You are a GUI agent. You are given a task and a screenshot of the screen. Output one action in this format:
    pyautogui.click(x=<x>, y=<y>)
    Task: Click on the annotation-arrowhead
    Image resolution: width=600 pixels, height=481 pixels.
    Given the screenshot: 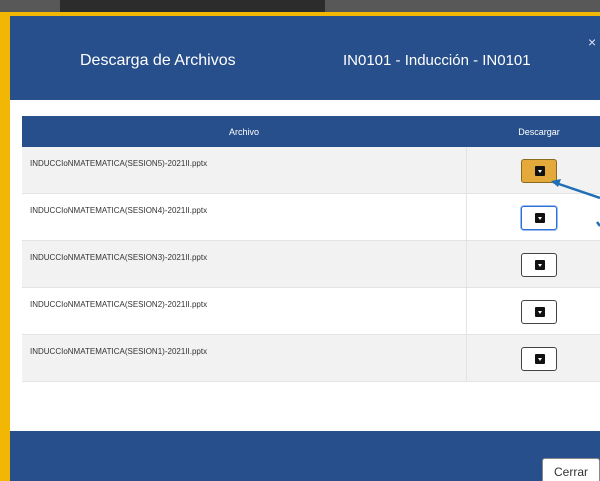 What is the action you would take?
    pyautogui.click(x=556, y=183)
    